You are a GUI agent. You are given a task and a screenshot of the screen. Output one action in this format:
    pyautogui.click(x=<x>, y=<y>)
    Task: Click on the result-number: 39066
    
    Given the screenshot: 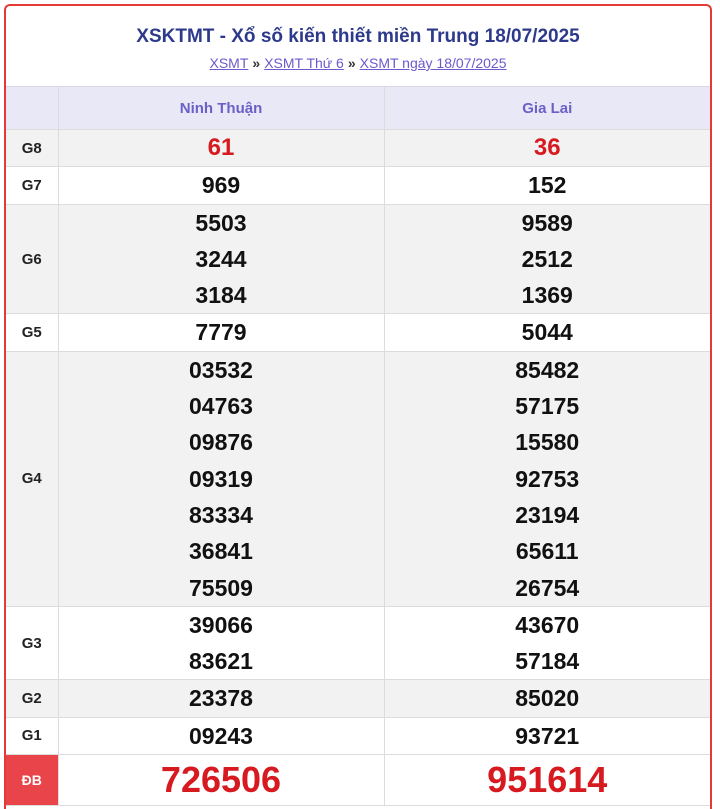 What is the action you would take?
    pyautogui.click(x=221, y=624)
    